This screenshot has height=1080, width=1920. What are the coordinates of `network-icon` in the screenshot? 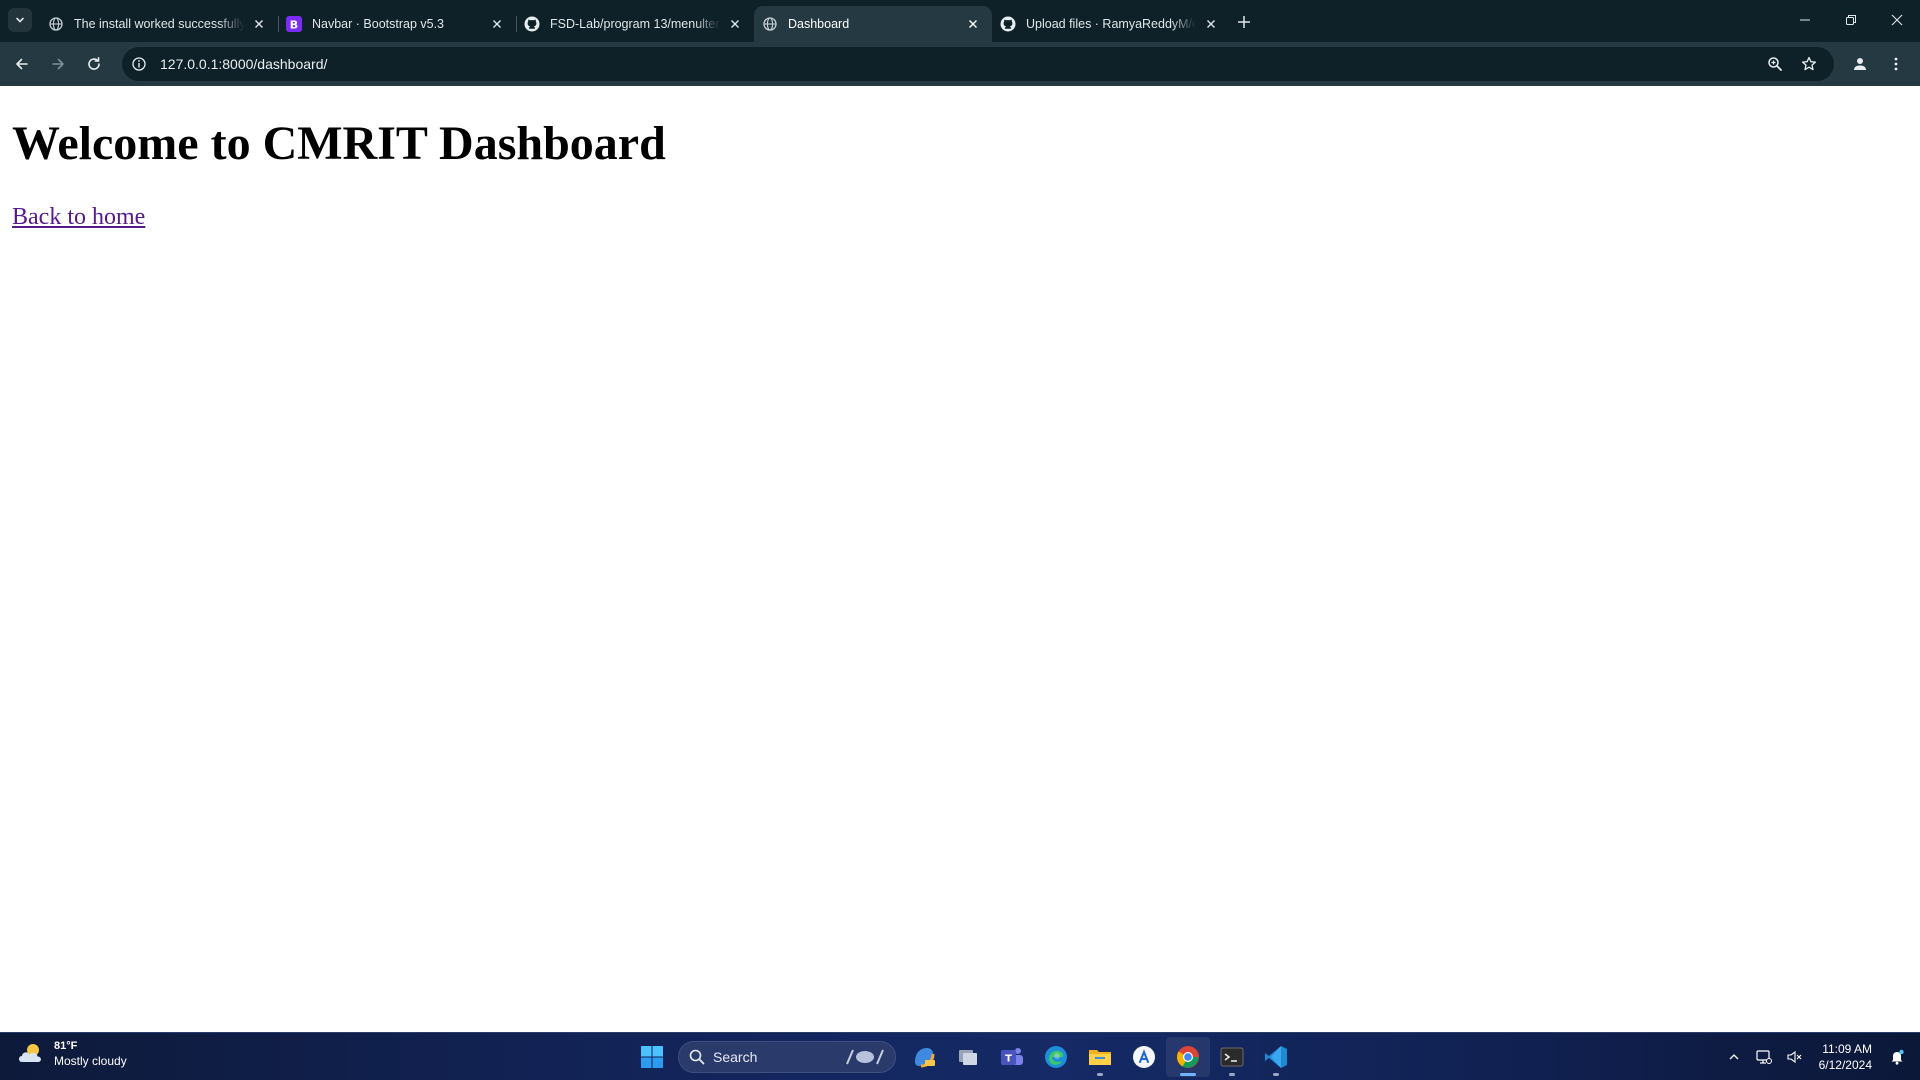 It's located at (1764, 1057).